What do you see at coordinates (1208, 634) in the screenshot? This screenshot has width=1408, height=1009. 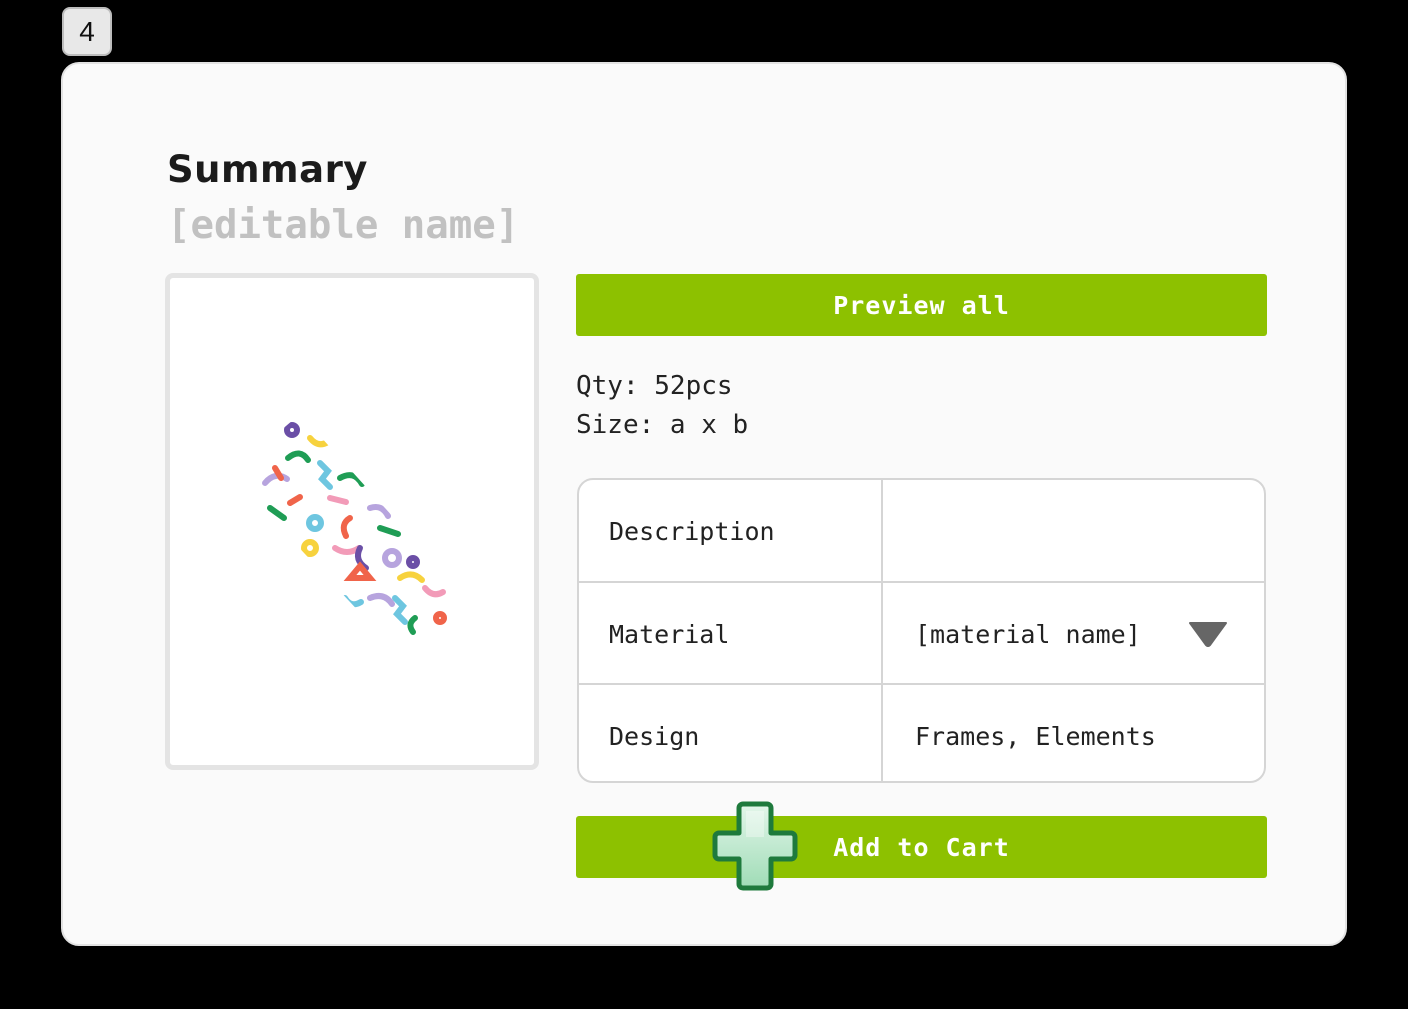 I see `chevron-down-icon` at bounding box center [1208, 634].